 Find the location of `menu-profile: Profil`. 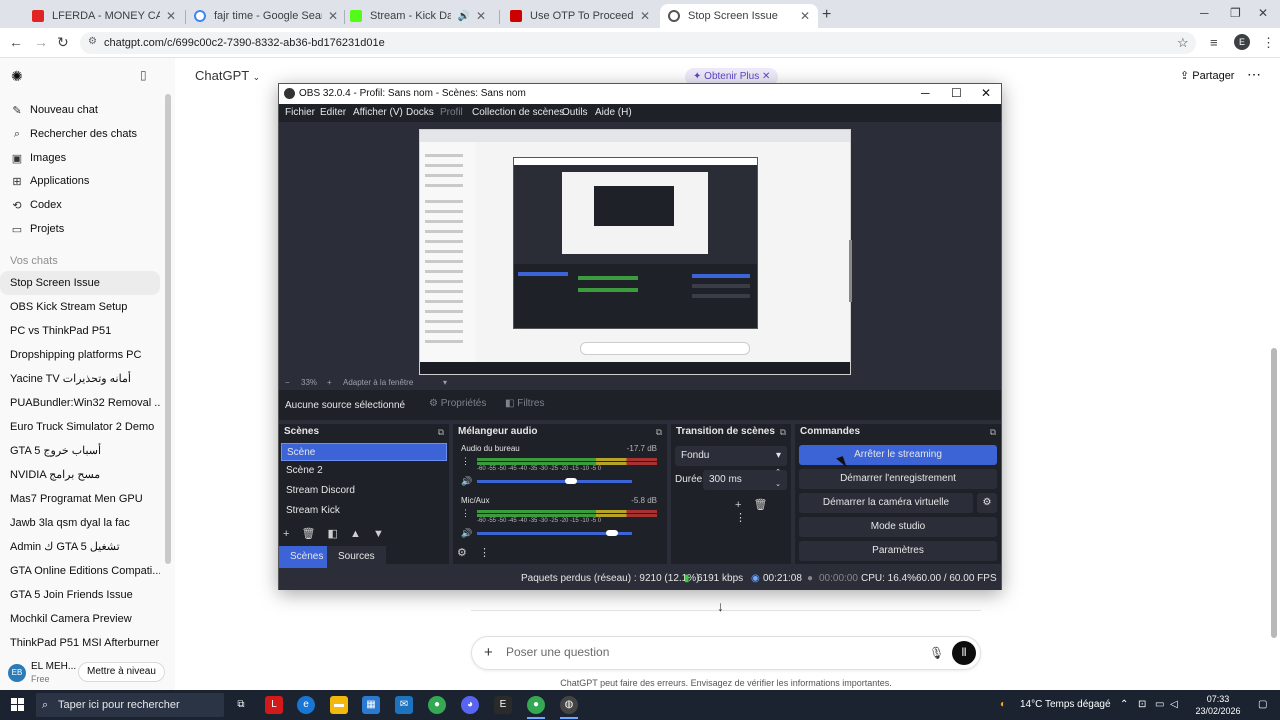

menu-profile: Profil is located at coordinates (451, 112).